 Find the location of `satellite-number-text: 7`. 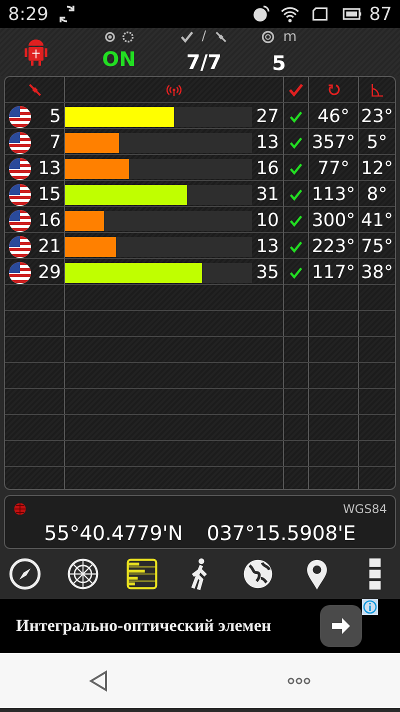

satellite-number-text: 7 is located at coordinates (55, 143).